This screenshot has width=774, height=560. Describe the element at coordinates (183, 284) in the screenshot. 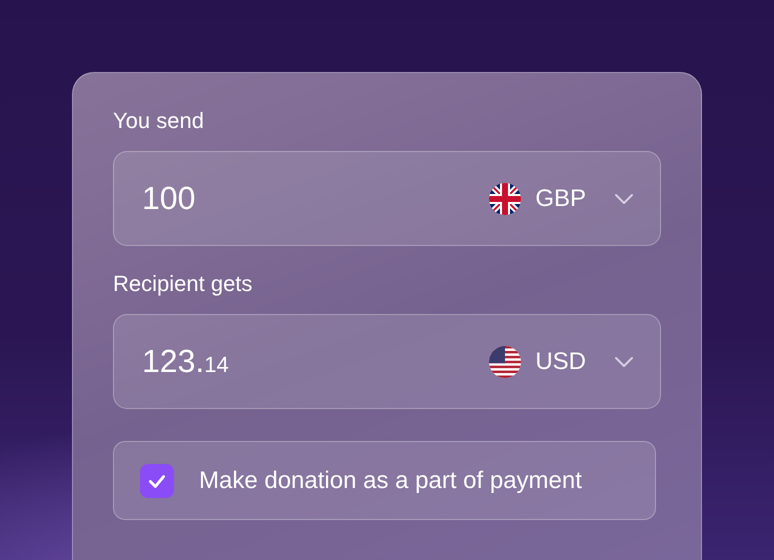

I see `field-label: Recipient gets` at that location.